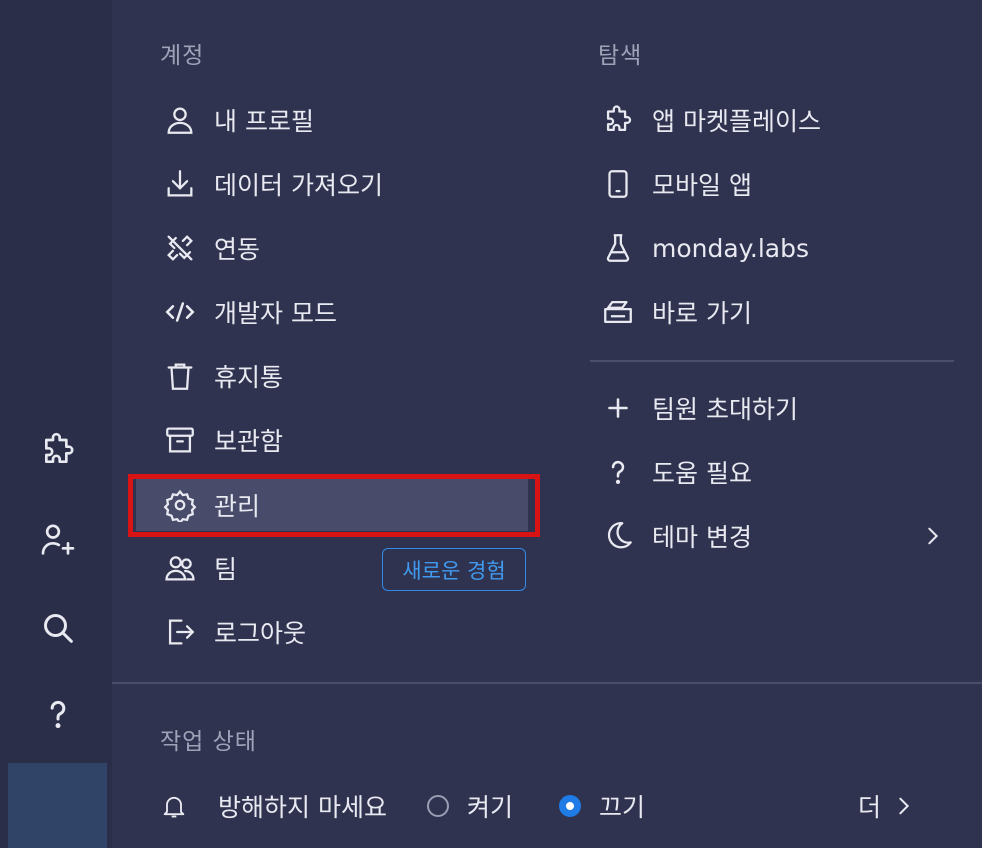  What do you see at coordinates (346, 440) in the screenshot?
I see `menu-item-archive: 보관함` at bounding box center [346, 440].